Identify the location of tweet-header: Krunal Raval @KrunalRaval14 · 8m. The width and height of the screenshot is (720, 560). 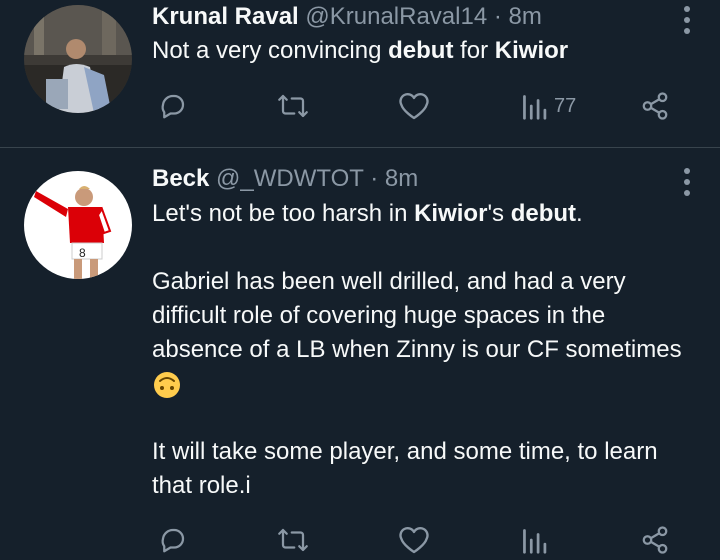
(347, 17).